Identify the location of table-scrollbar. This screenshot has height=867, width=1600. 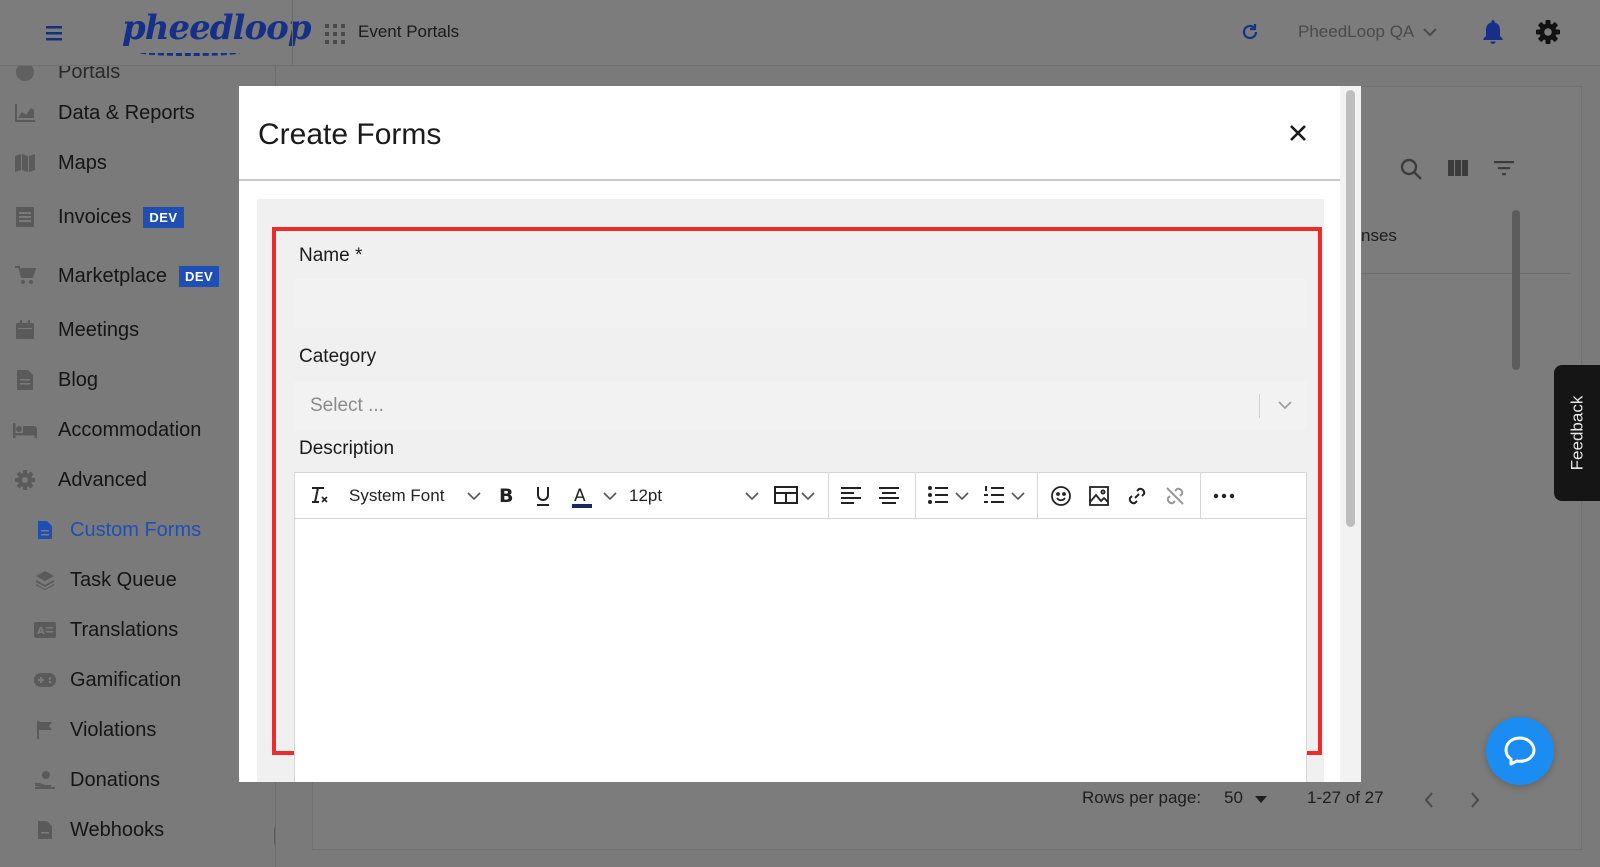
(1516, 290).